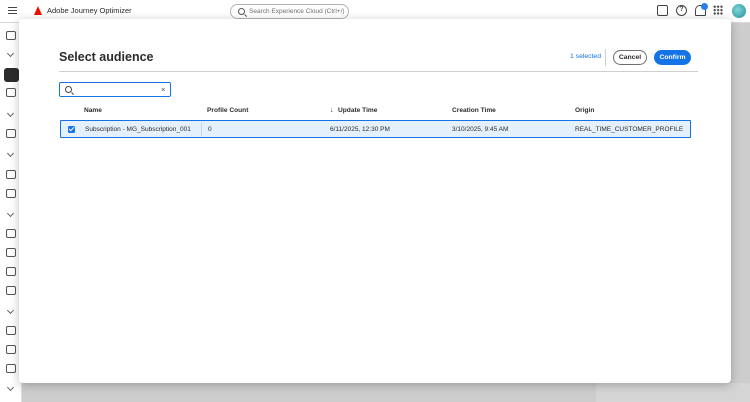  What do you see at coordinates (11, 133) in the screenshot?
I see `content-icon` at bounding box center [11, 133].